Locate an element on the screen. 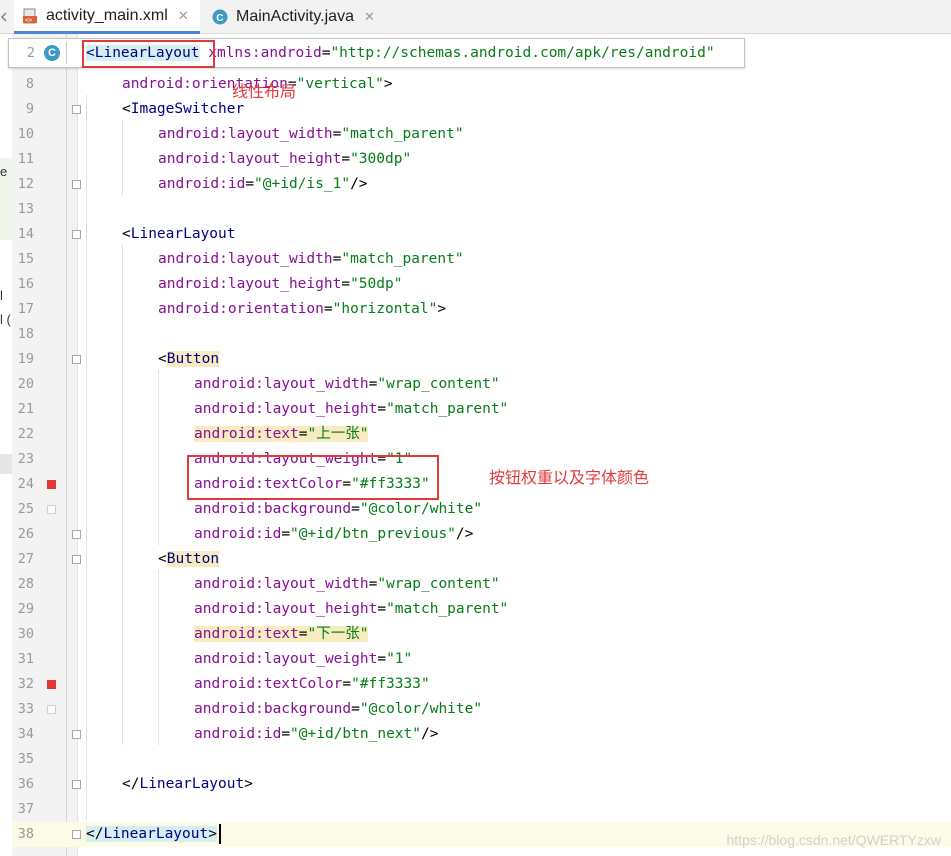  code-line: 20 android:layout_width="wrap_content" is located at coordinates (475, 384).